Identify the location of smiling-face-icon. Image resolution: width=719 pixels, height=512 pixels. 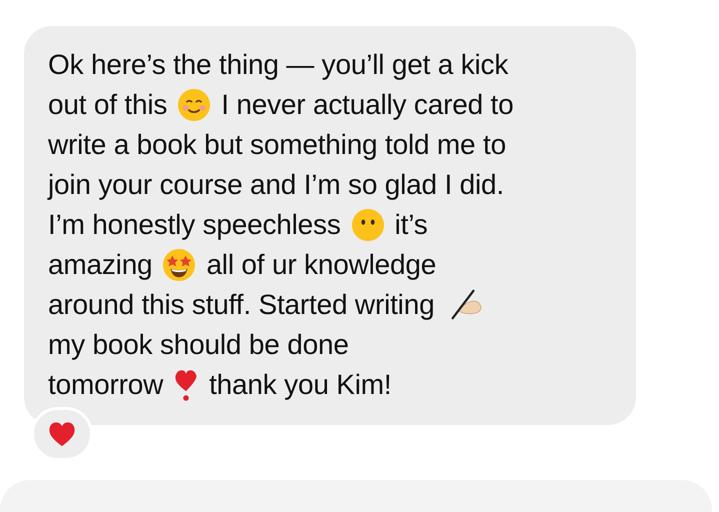
(194, 105).